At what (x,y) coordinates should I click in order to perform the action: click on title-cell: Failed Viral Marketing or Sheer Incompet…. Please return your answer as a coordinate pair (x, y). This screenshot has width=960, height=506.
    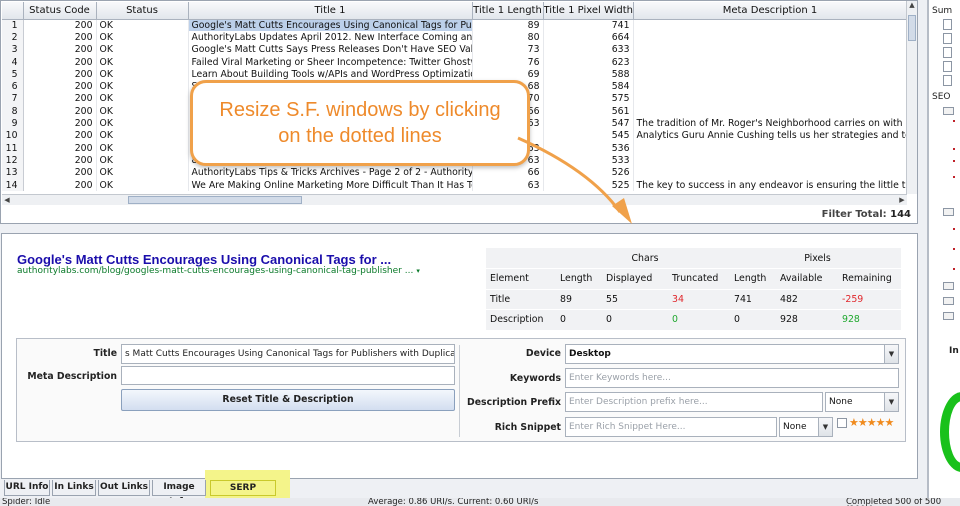
    Looking at the image, I should click on (330, 62).